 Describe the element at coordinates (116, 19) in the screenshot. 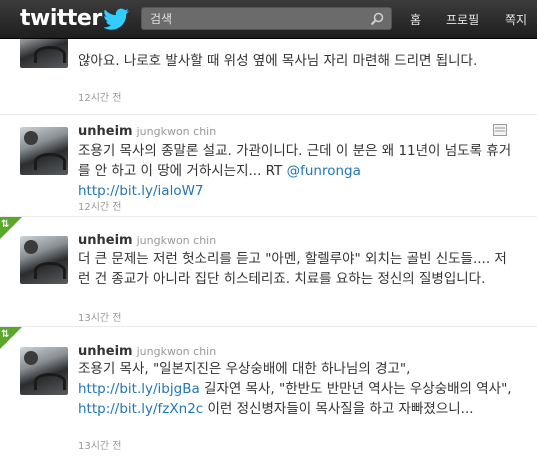

I see `bird-icon` at that location.